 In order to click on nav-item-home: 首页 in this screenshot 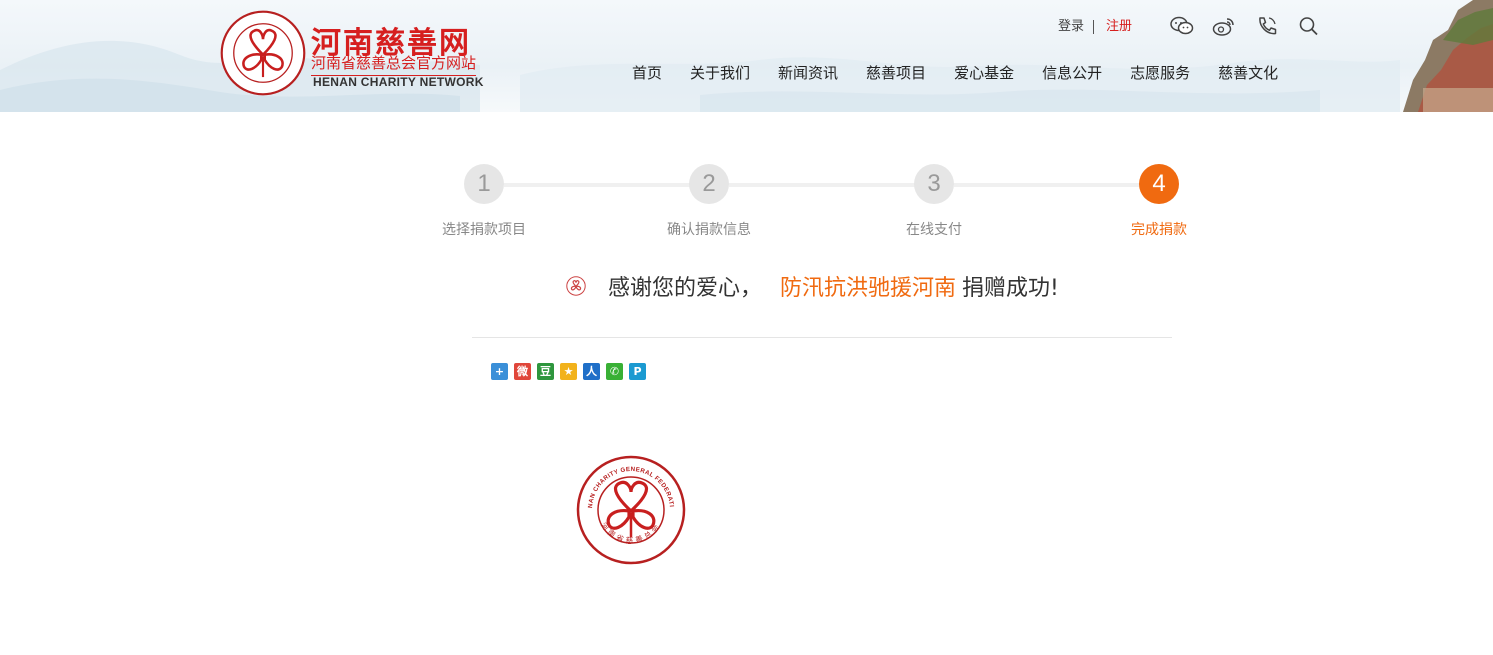, I will do `click(647, 73)`.